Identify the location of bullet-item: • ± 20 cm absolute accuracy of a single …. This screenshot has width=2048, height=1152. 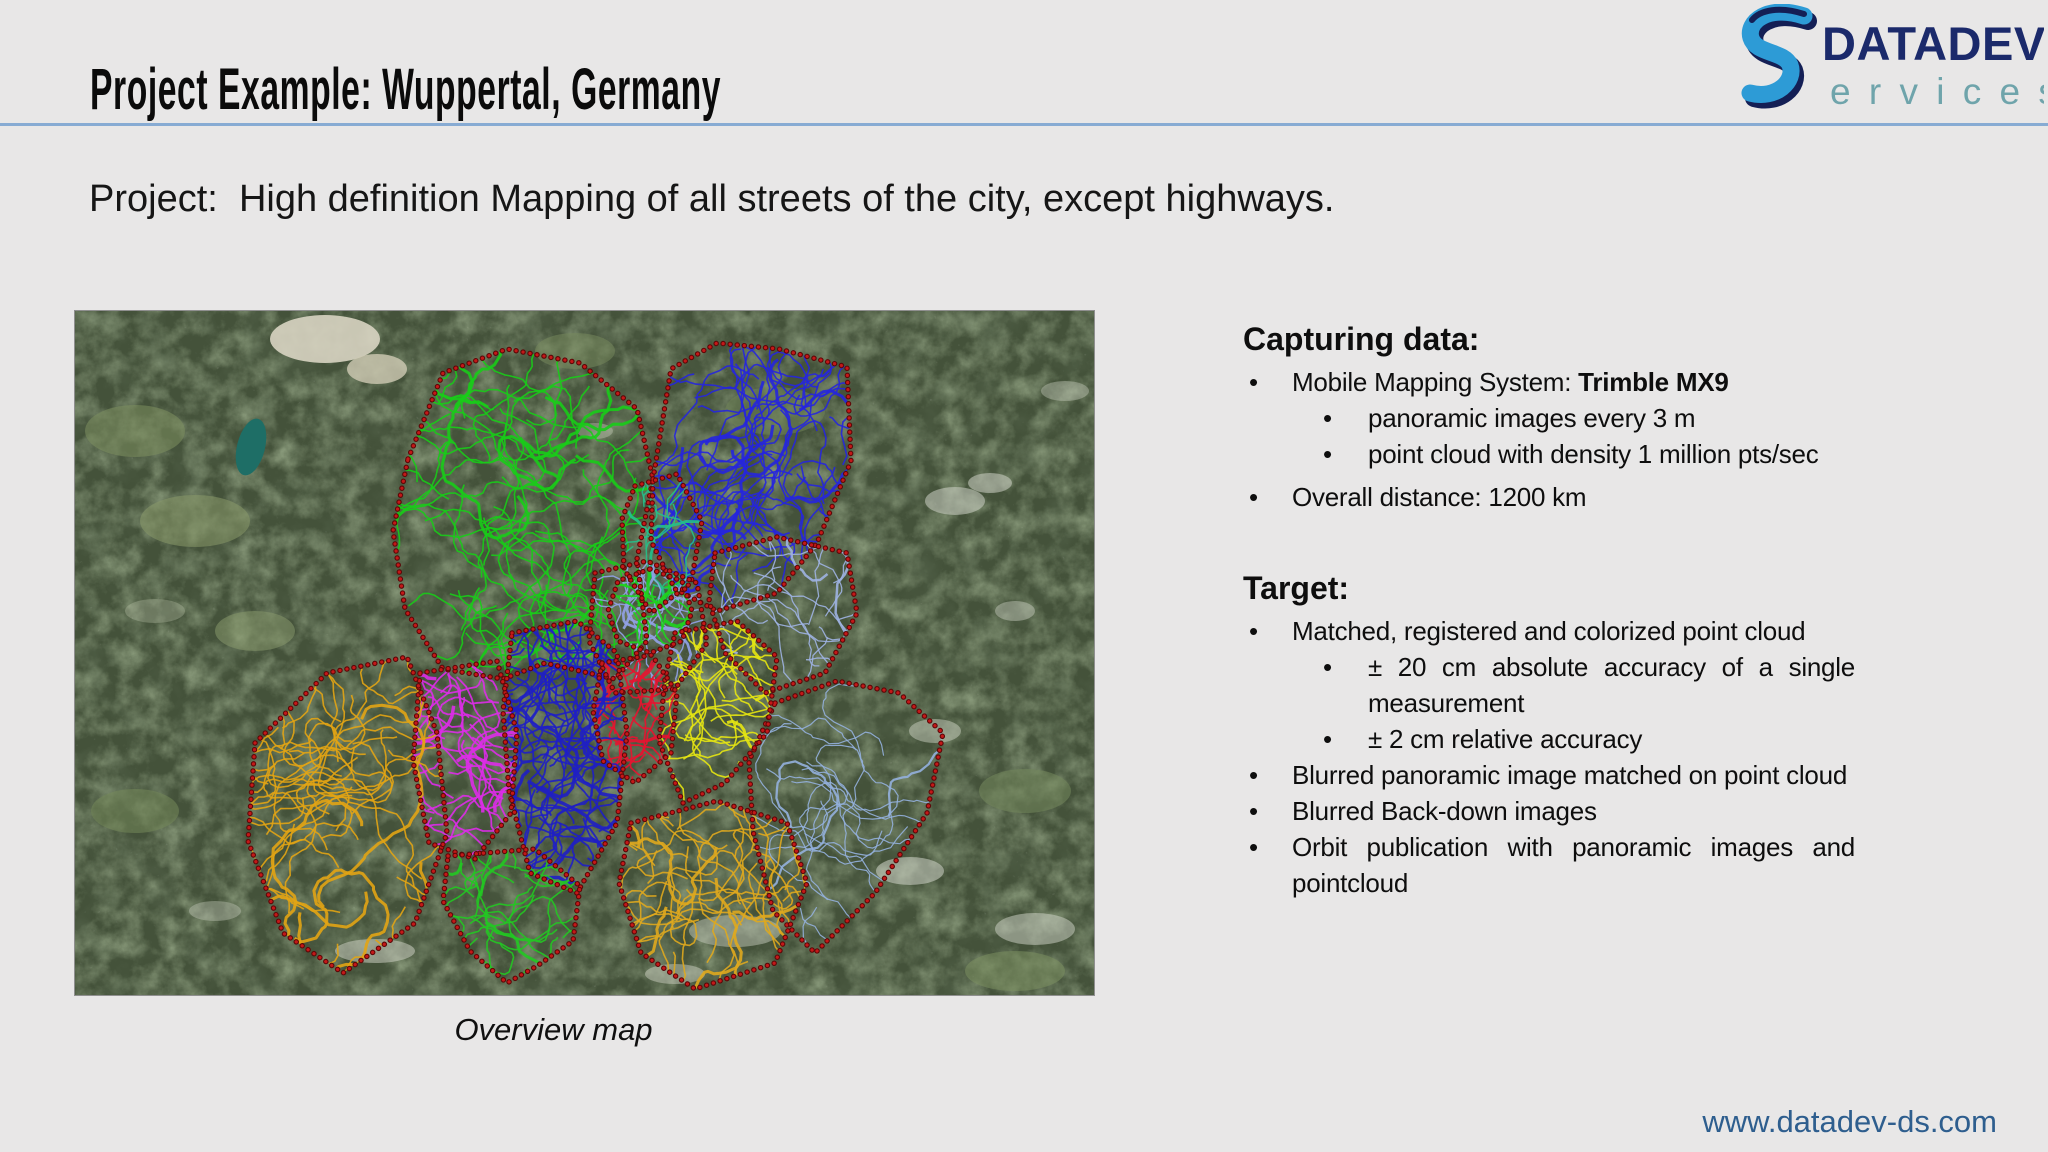
(1549, 685).